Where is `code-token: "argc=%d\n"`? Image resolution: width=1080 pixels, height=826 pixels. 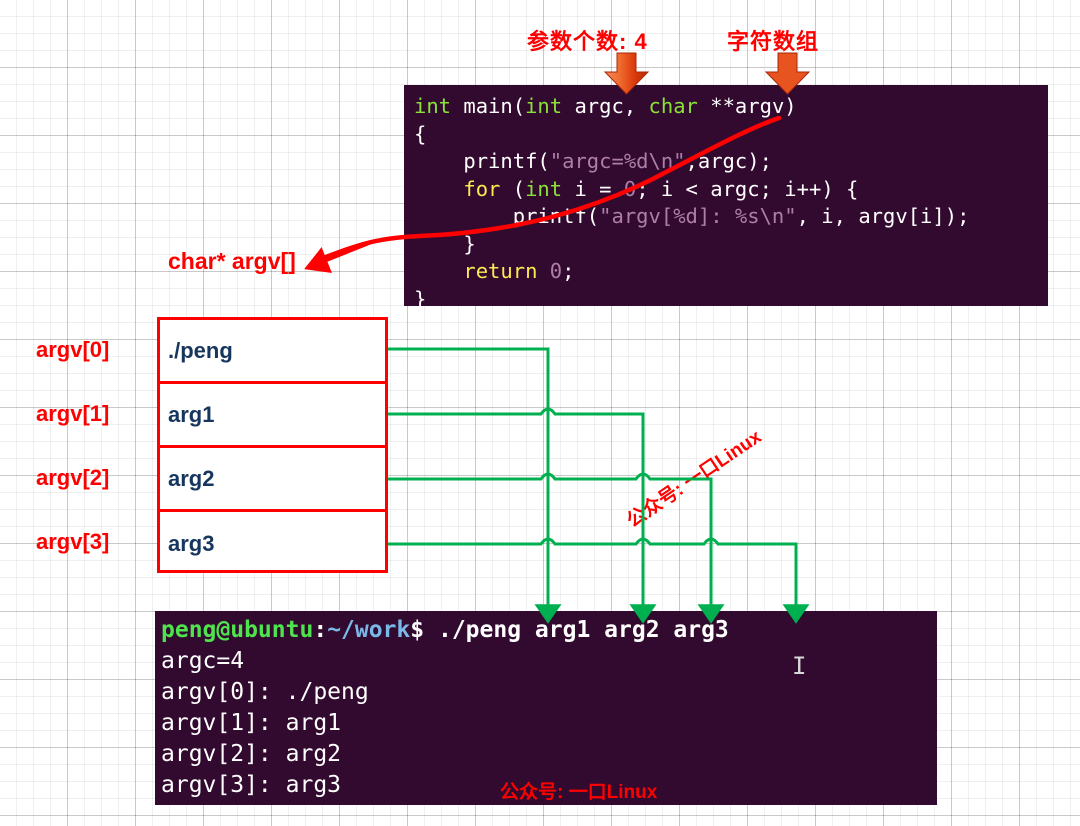 code-token: "argc=%d\n" is located at coordinates (617, 161).